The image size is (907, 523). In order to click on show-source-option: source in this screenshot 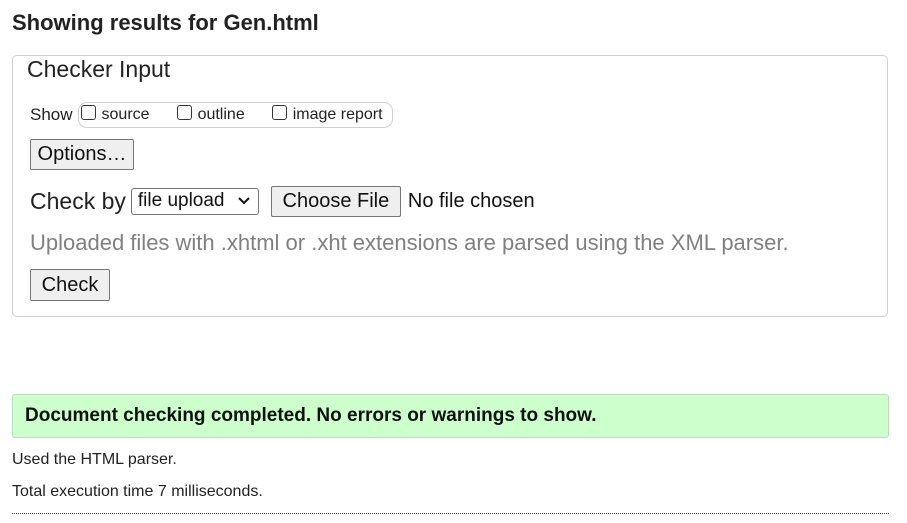, I will do `click(115, 114)`.